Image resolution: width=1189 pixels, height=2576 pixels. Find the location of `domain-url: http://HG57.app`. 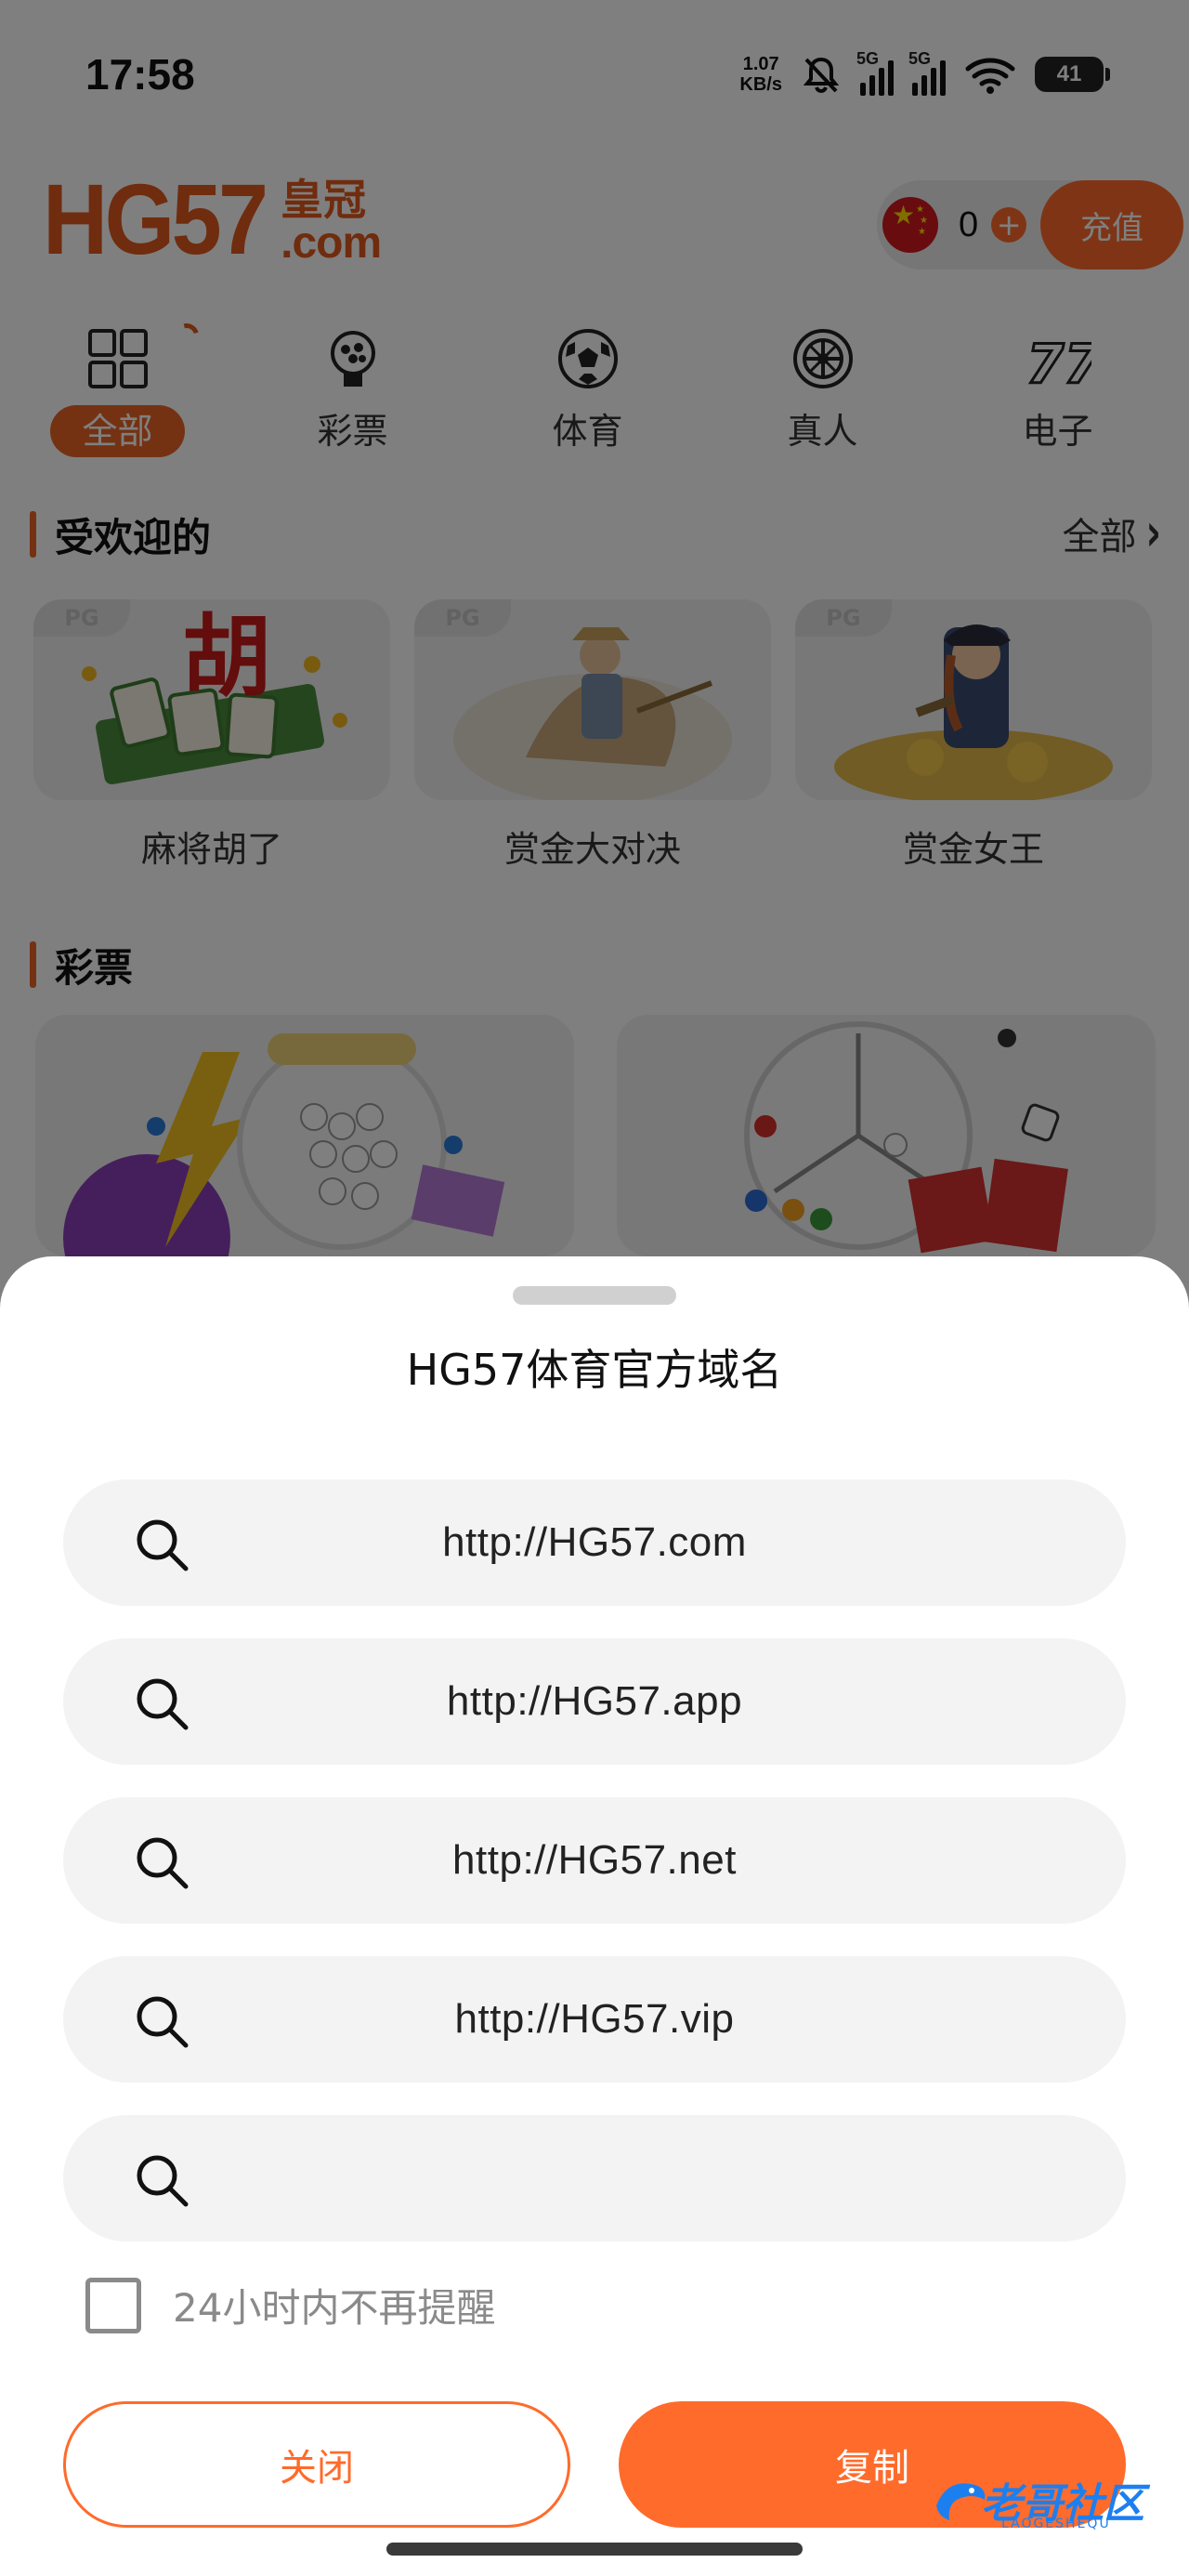

domain-url: http://HG57.app is located at coordinates (594, 1701).